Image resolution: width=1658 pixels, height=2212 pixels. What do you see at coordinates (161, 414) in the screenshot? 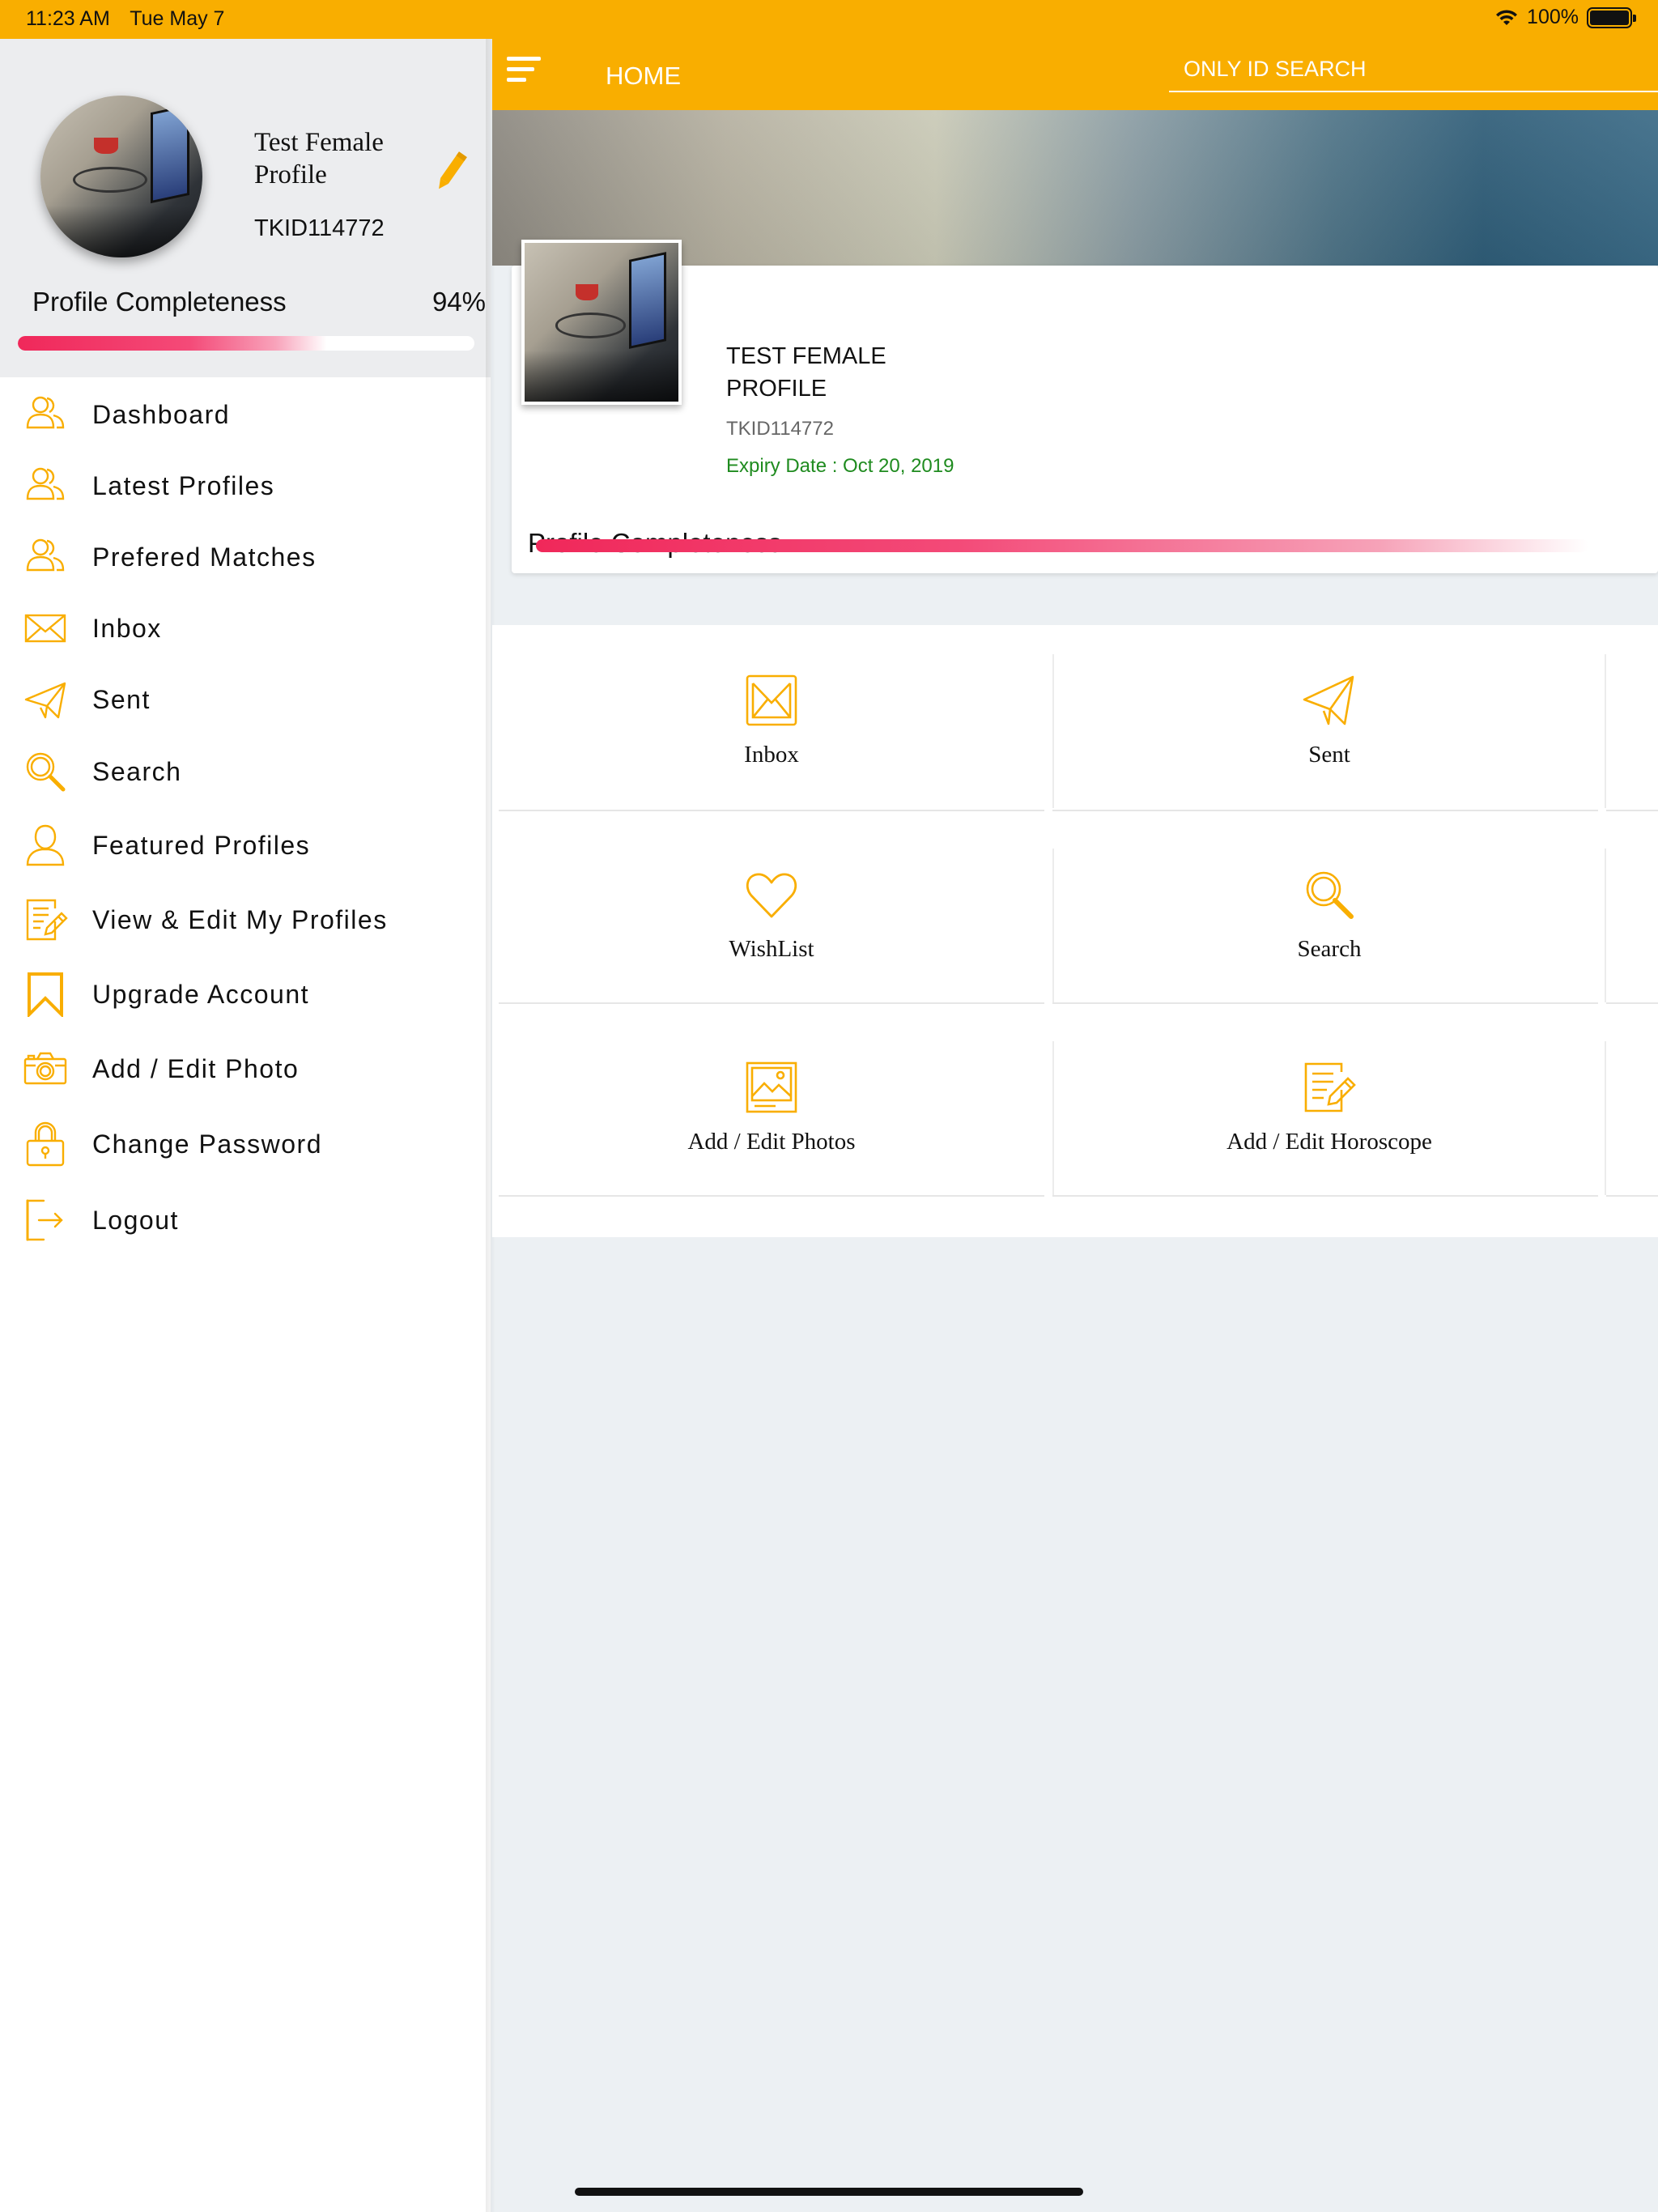
I see `sidebar-item-label: Dashboard` at bounding box center [161, 414].